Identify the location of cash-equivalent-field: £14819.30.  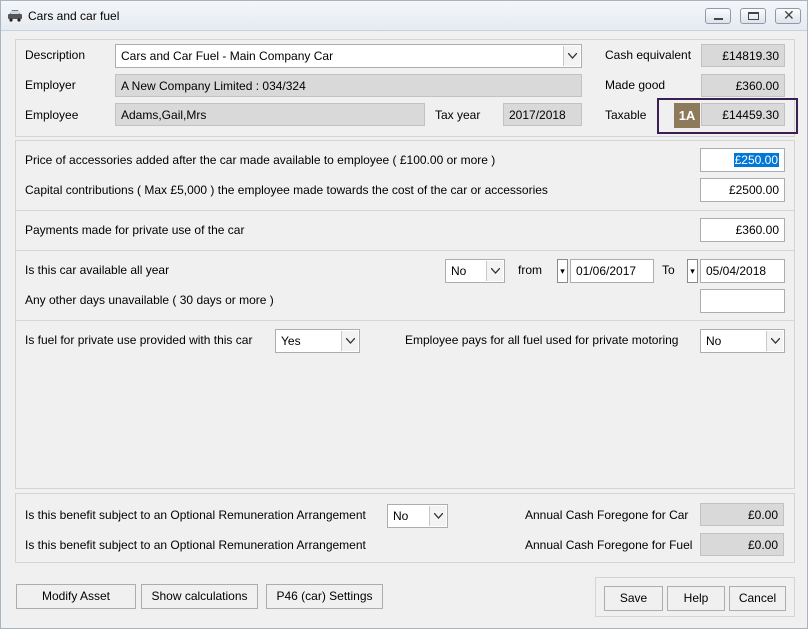
(743, 55).